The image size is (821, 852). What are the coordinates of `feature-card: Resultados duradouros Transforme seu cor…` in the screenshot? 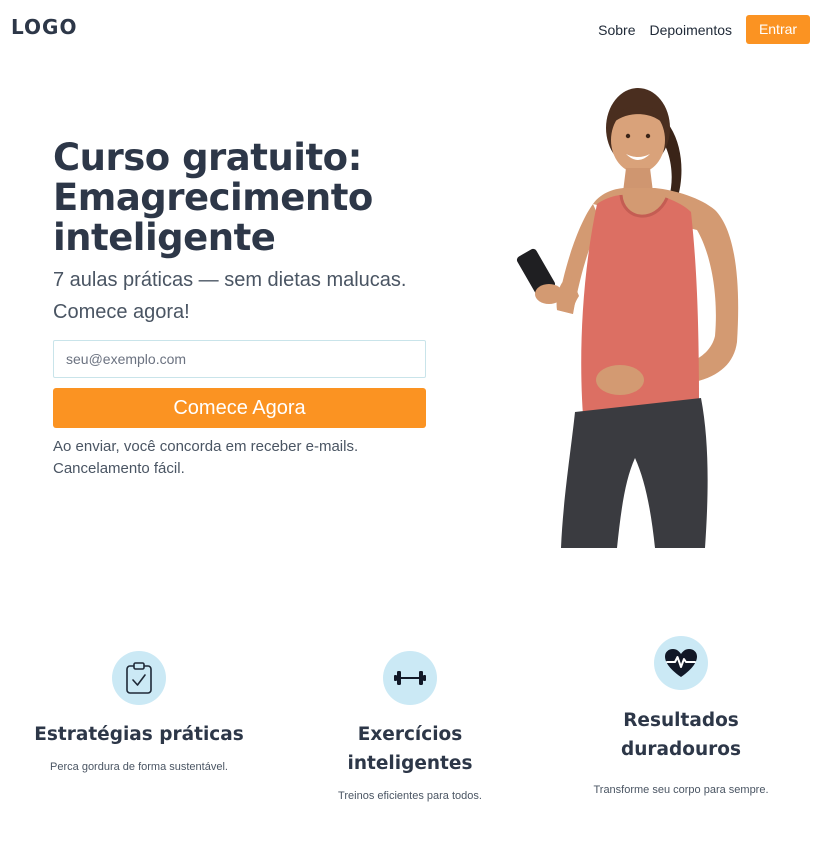 It's located at (681, 716).